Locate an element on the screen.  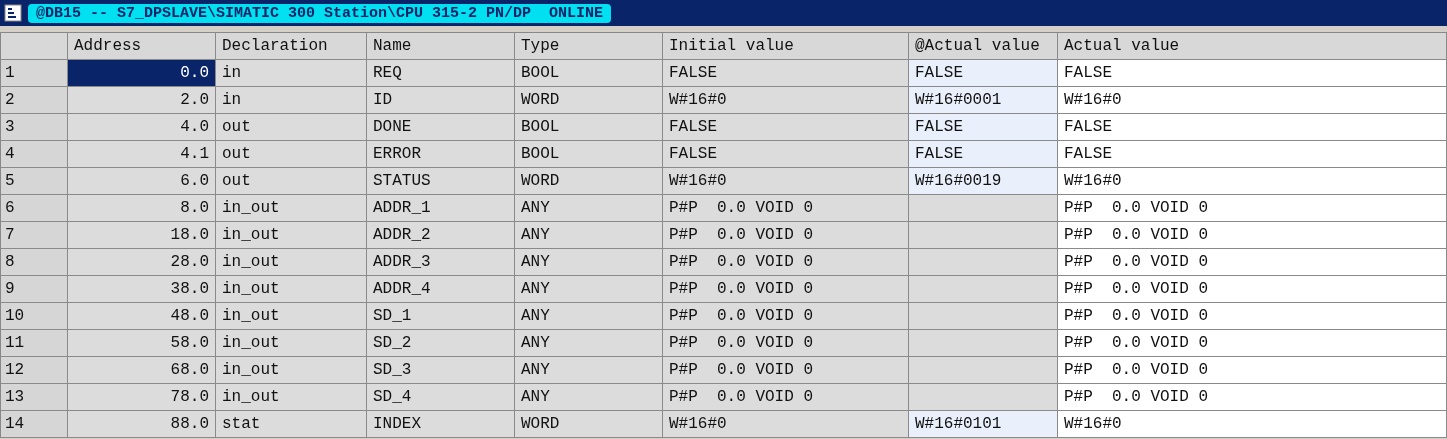
table-cell: INDEX is located at coordinates (441, 424).